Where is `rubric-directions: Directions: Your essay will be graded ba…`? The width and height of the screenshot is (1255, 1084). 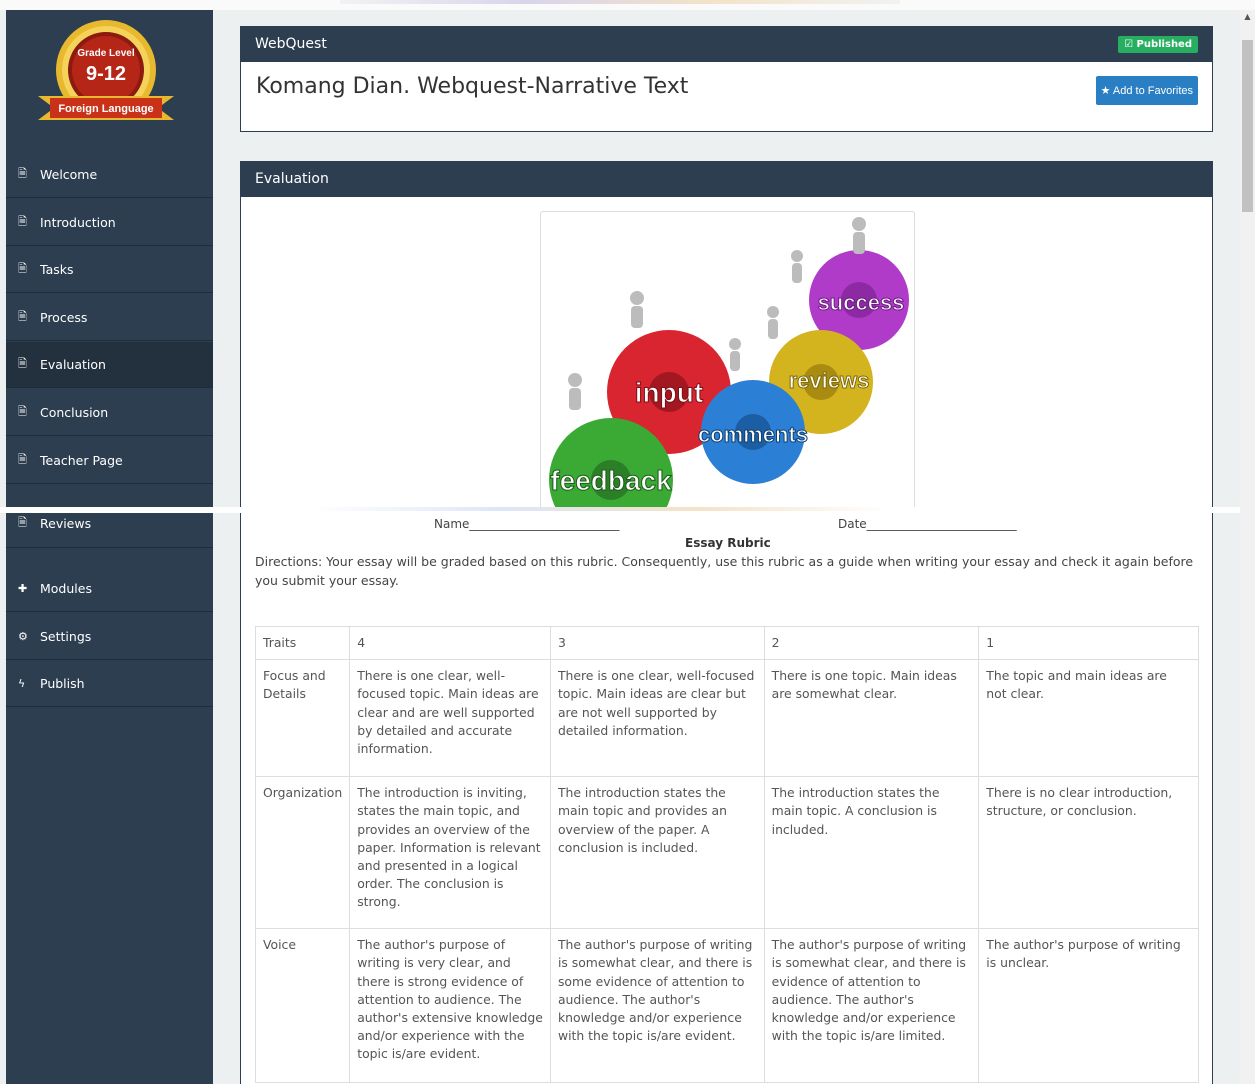 rubric-directions: Directions: Your essay will be graded ba… is located at coordinates (724, 571).